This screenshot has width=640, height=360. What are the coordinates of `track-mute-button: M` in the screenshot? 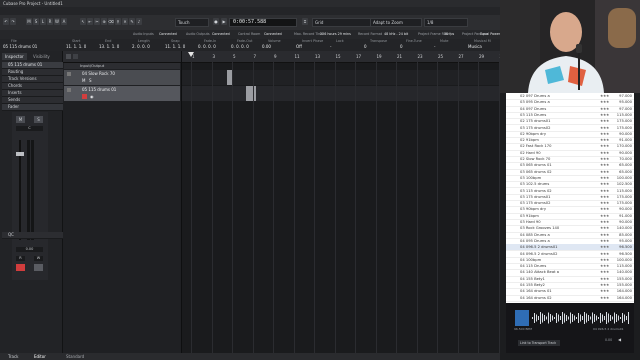 It's located at (83, 81).